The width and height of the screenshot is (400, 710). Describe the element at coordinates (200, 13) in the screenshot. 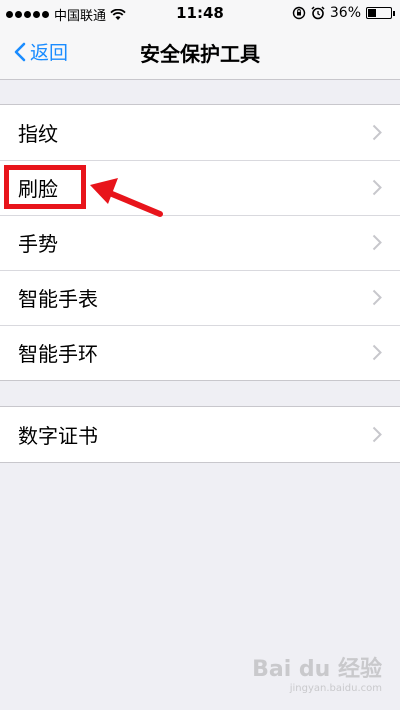

I see `status-bar: 中国联通 11:48 36%` at that location.